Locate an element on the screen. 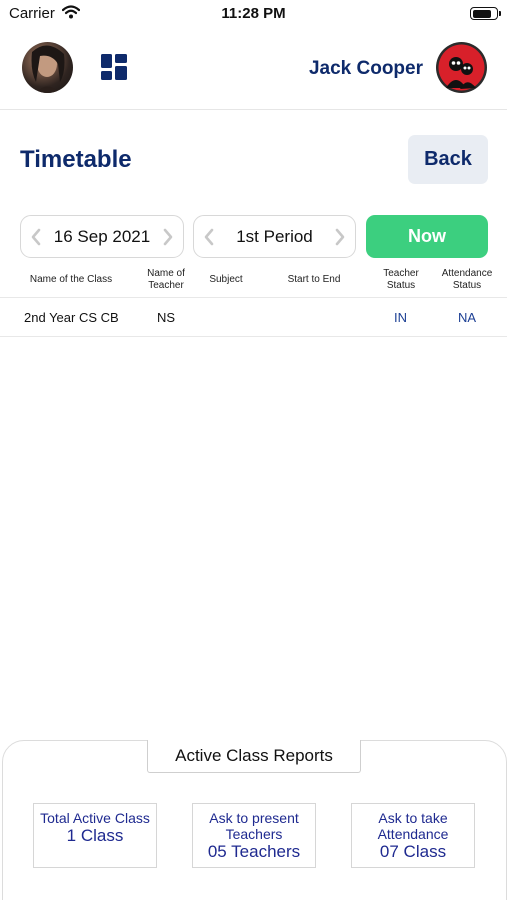  selected-period: 1st Period is located at coordinates (274, 236).